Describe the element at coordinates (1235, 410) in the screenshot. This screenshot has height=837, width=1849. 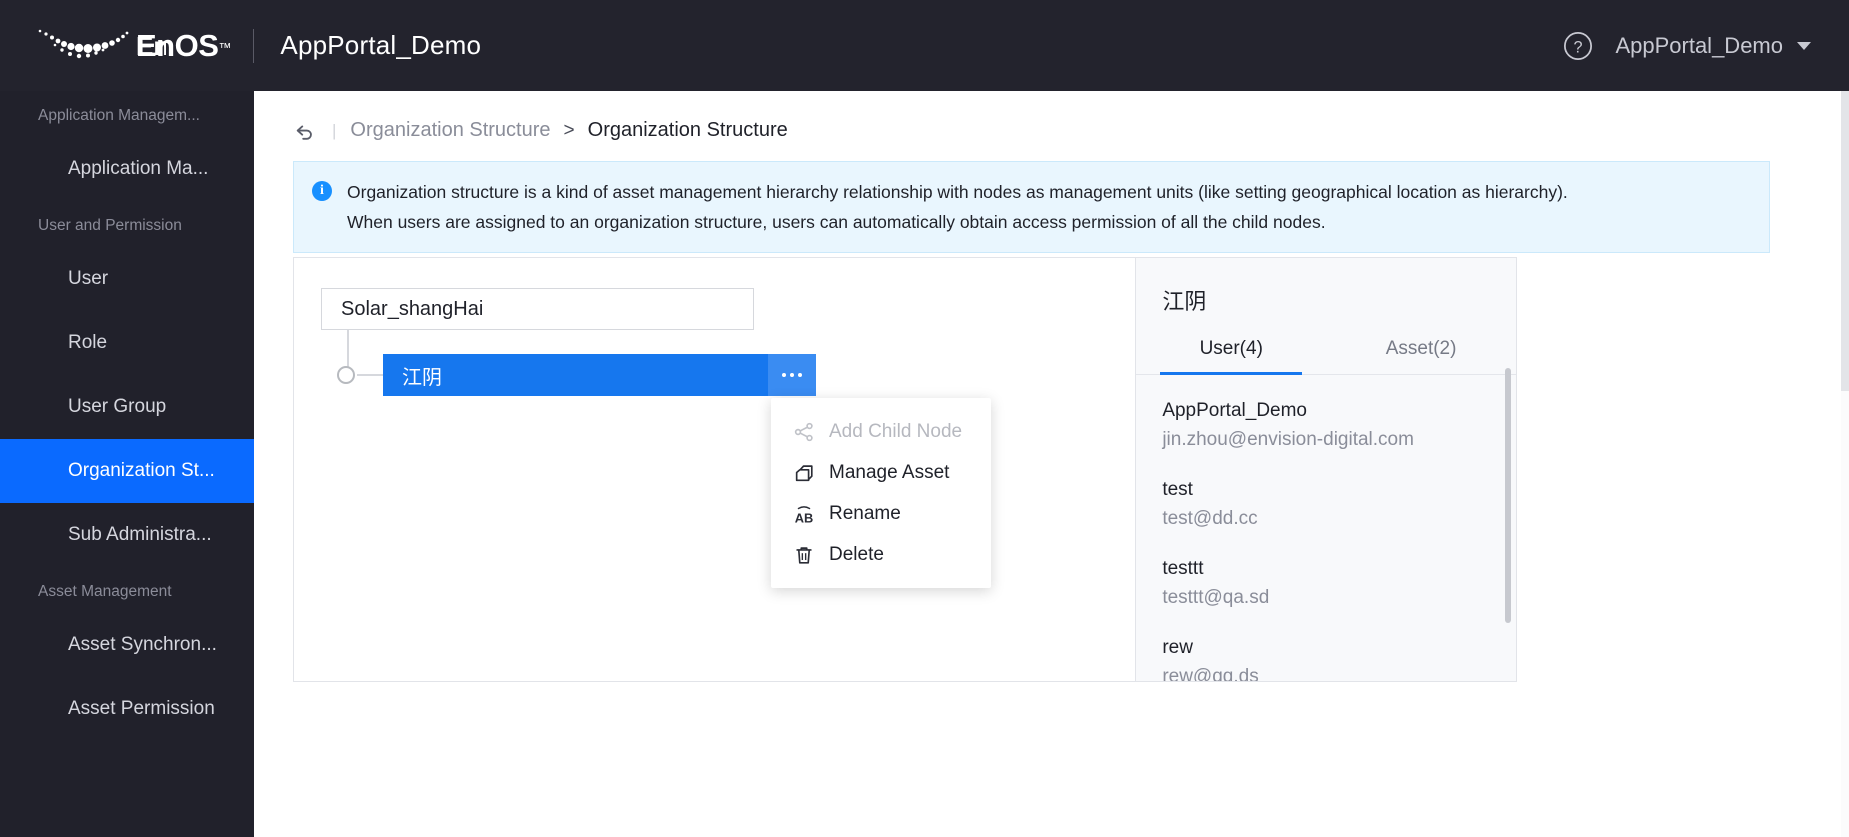
I see `user-name: AppPortal_Demo` at that location.